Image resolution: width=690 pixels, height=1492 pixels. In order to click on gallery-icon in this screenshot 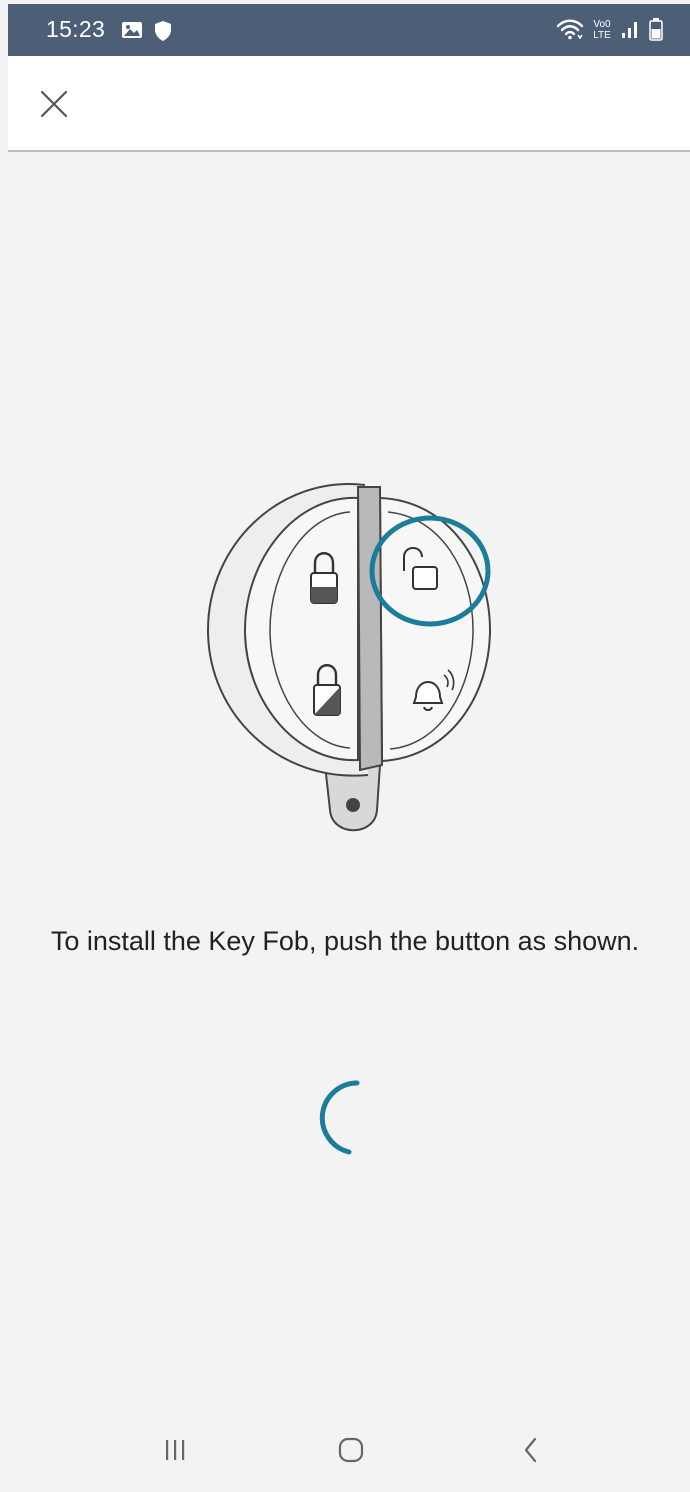, I will do `click(132, 30)`.